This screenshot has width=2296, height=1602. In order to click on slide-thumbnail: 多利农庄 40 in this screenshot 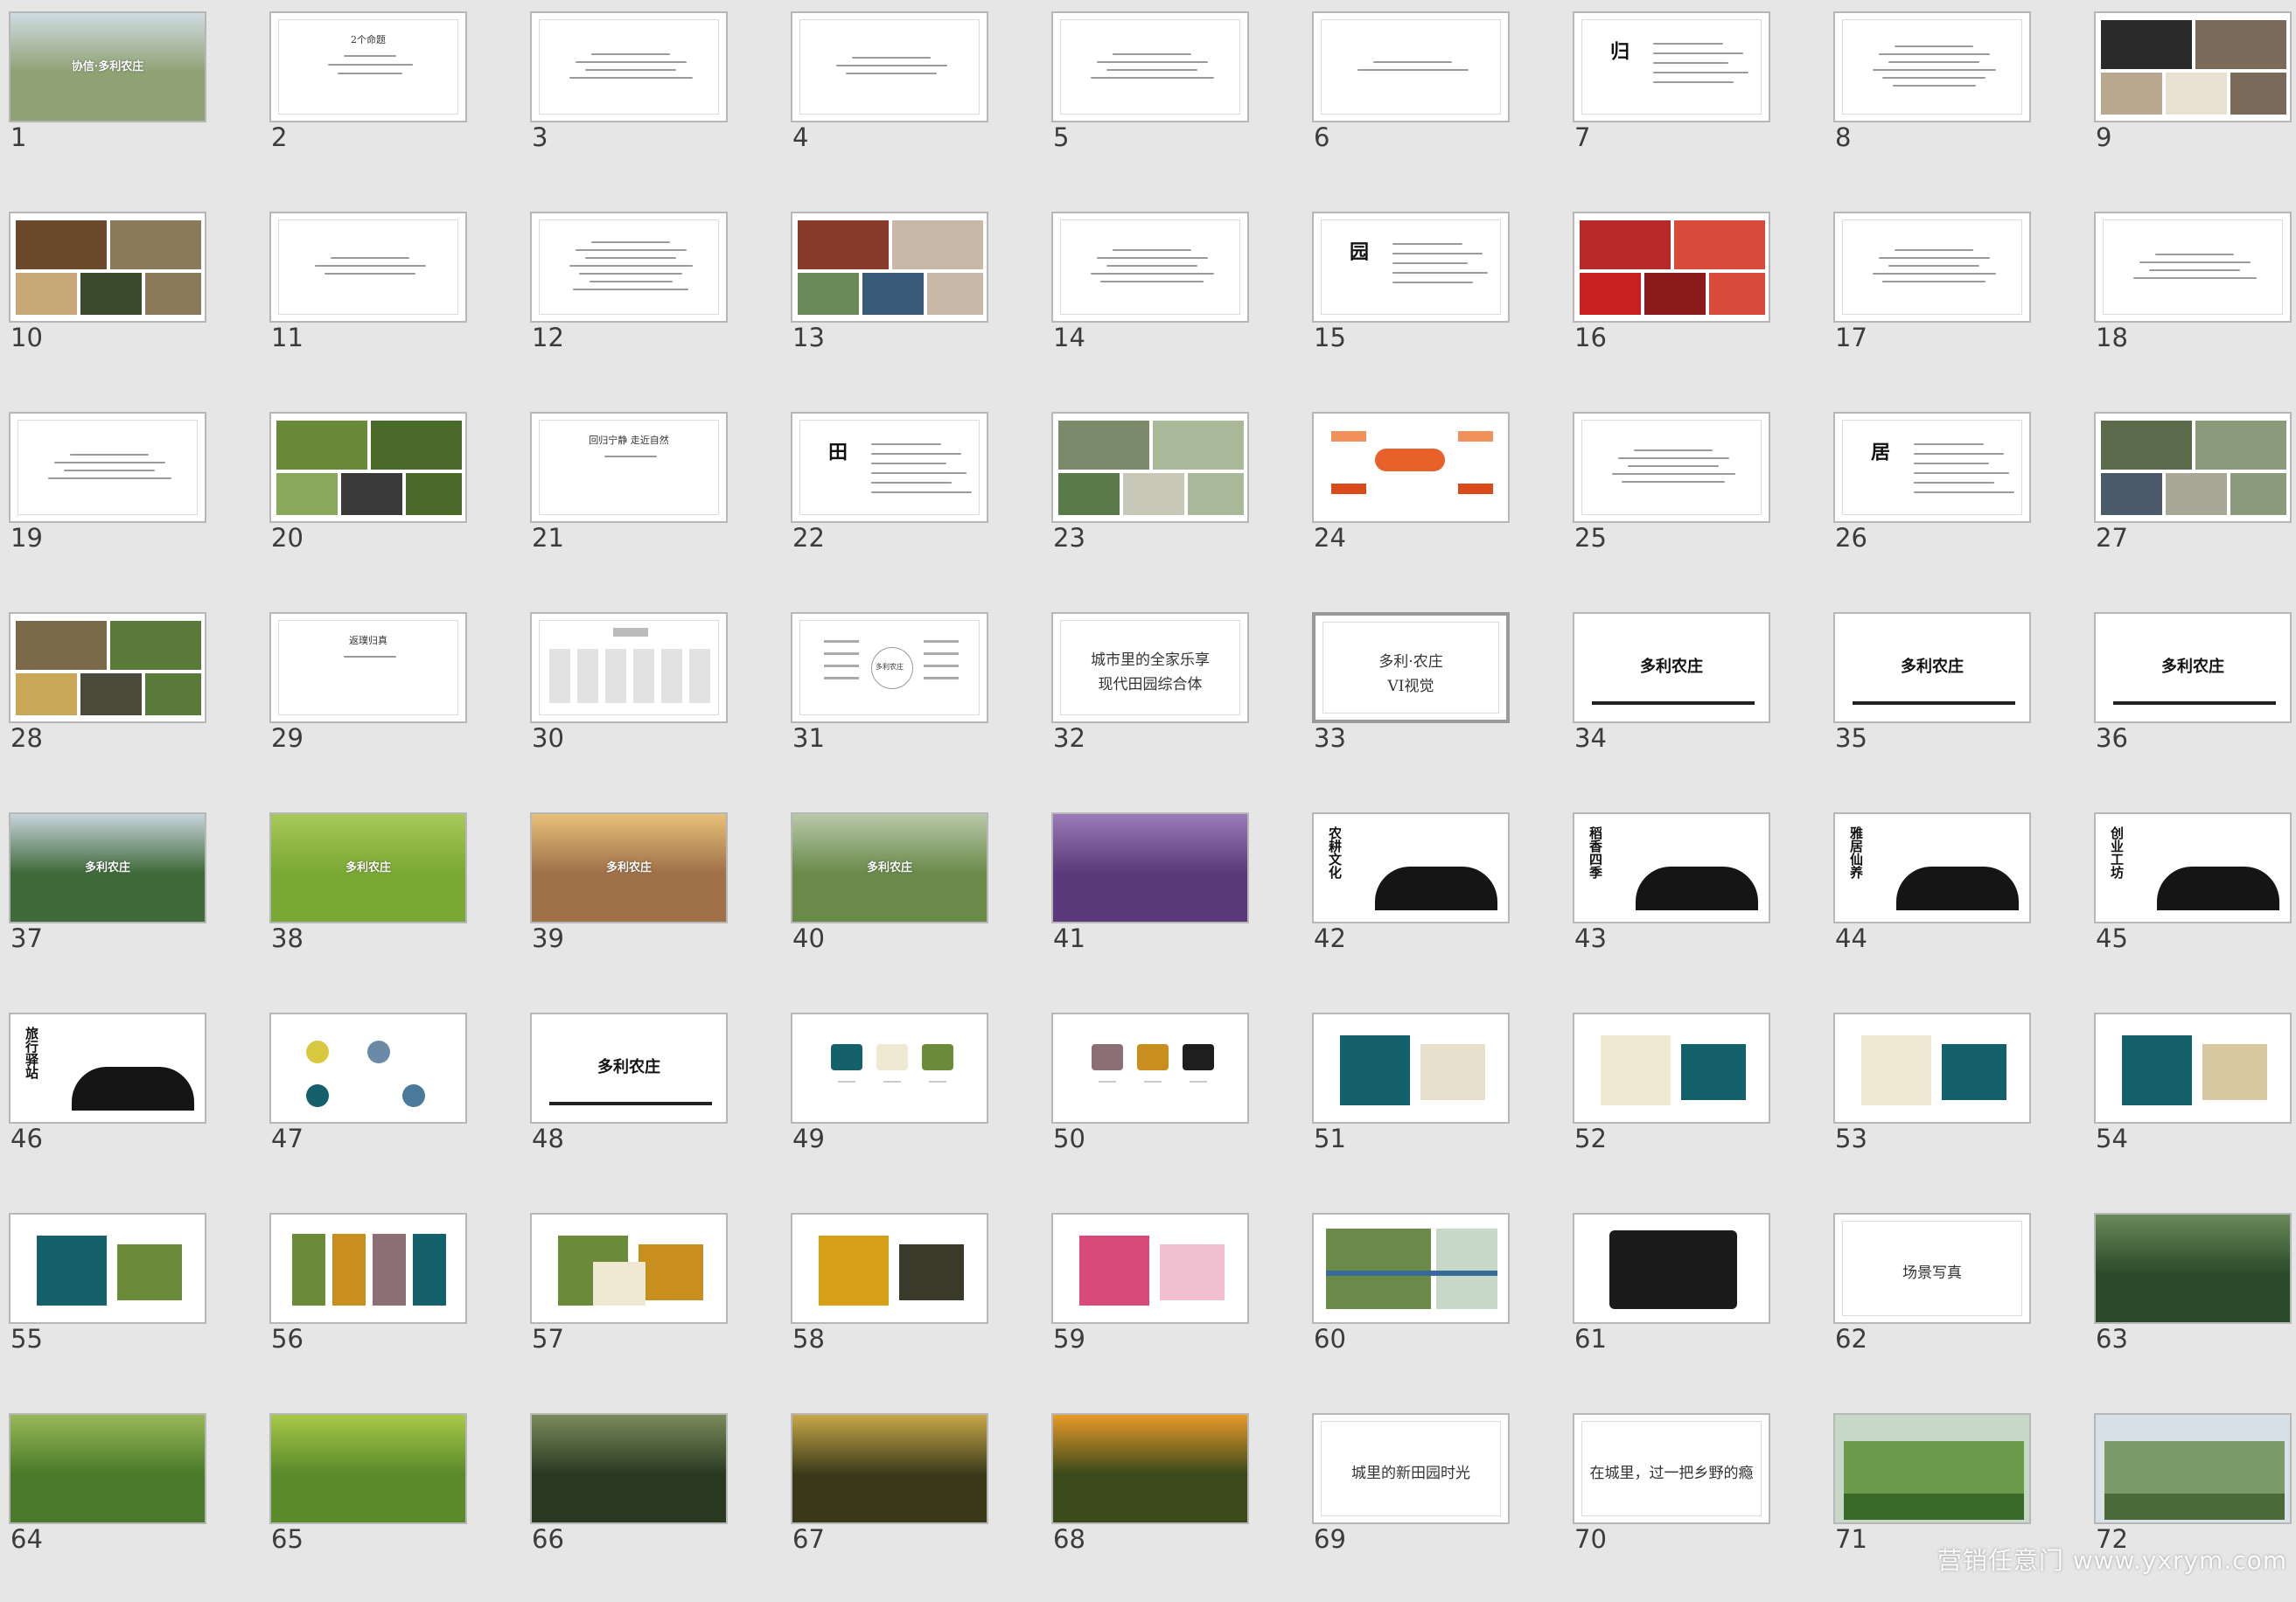, I will do `click(912, 901)`.